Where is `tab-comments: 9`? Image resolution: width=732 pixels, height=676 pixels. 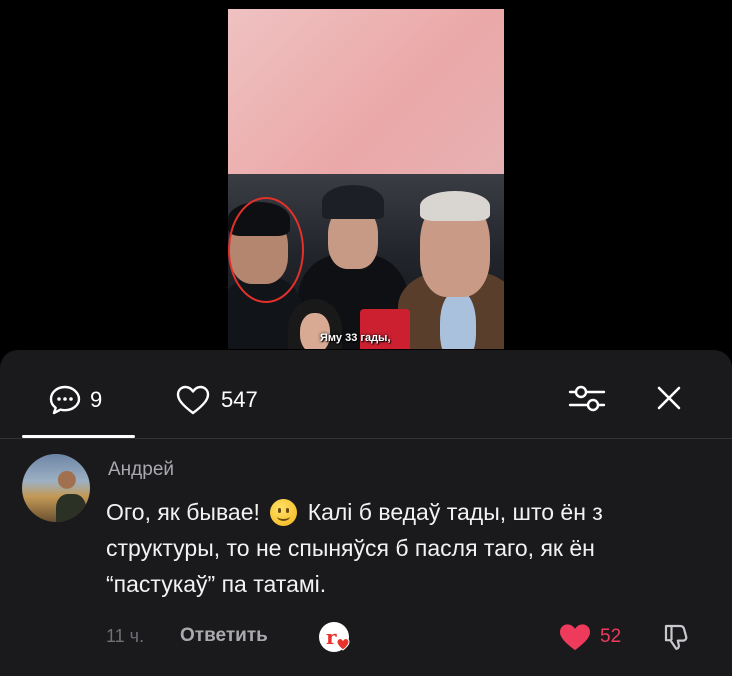 tab-comments: 9 is located at coordinates (75, 400).